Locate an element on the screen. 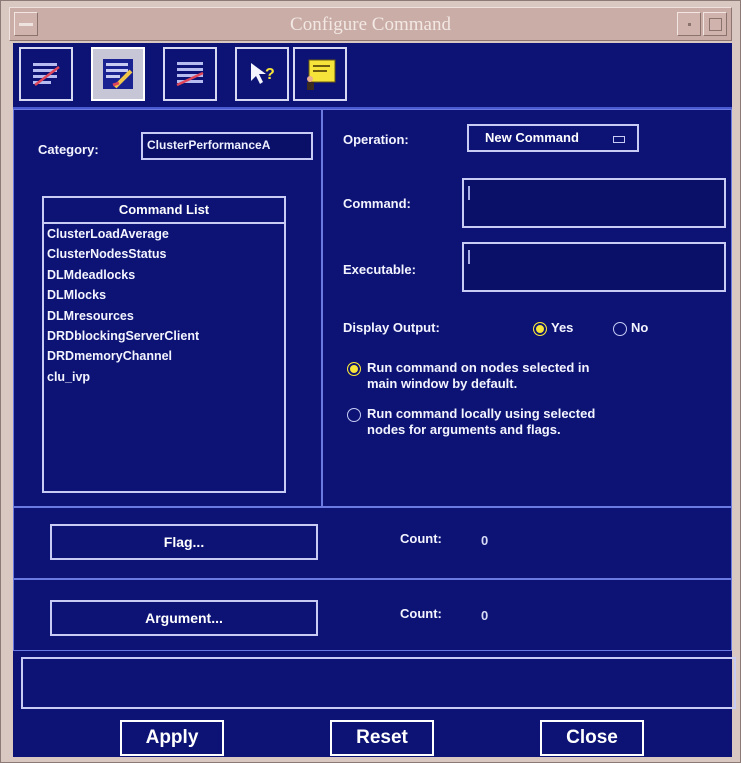  operation-label: Operation: is located at coordinates (376, 139).